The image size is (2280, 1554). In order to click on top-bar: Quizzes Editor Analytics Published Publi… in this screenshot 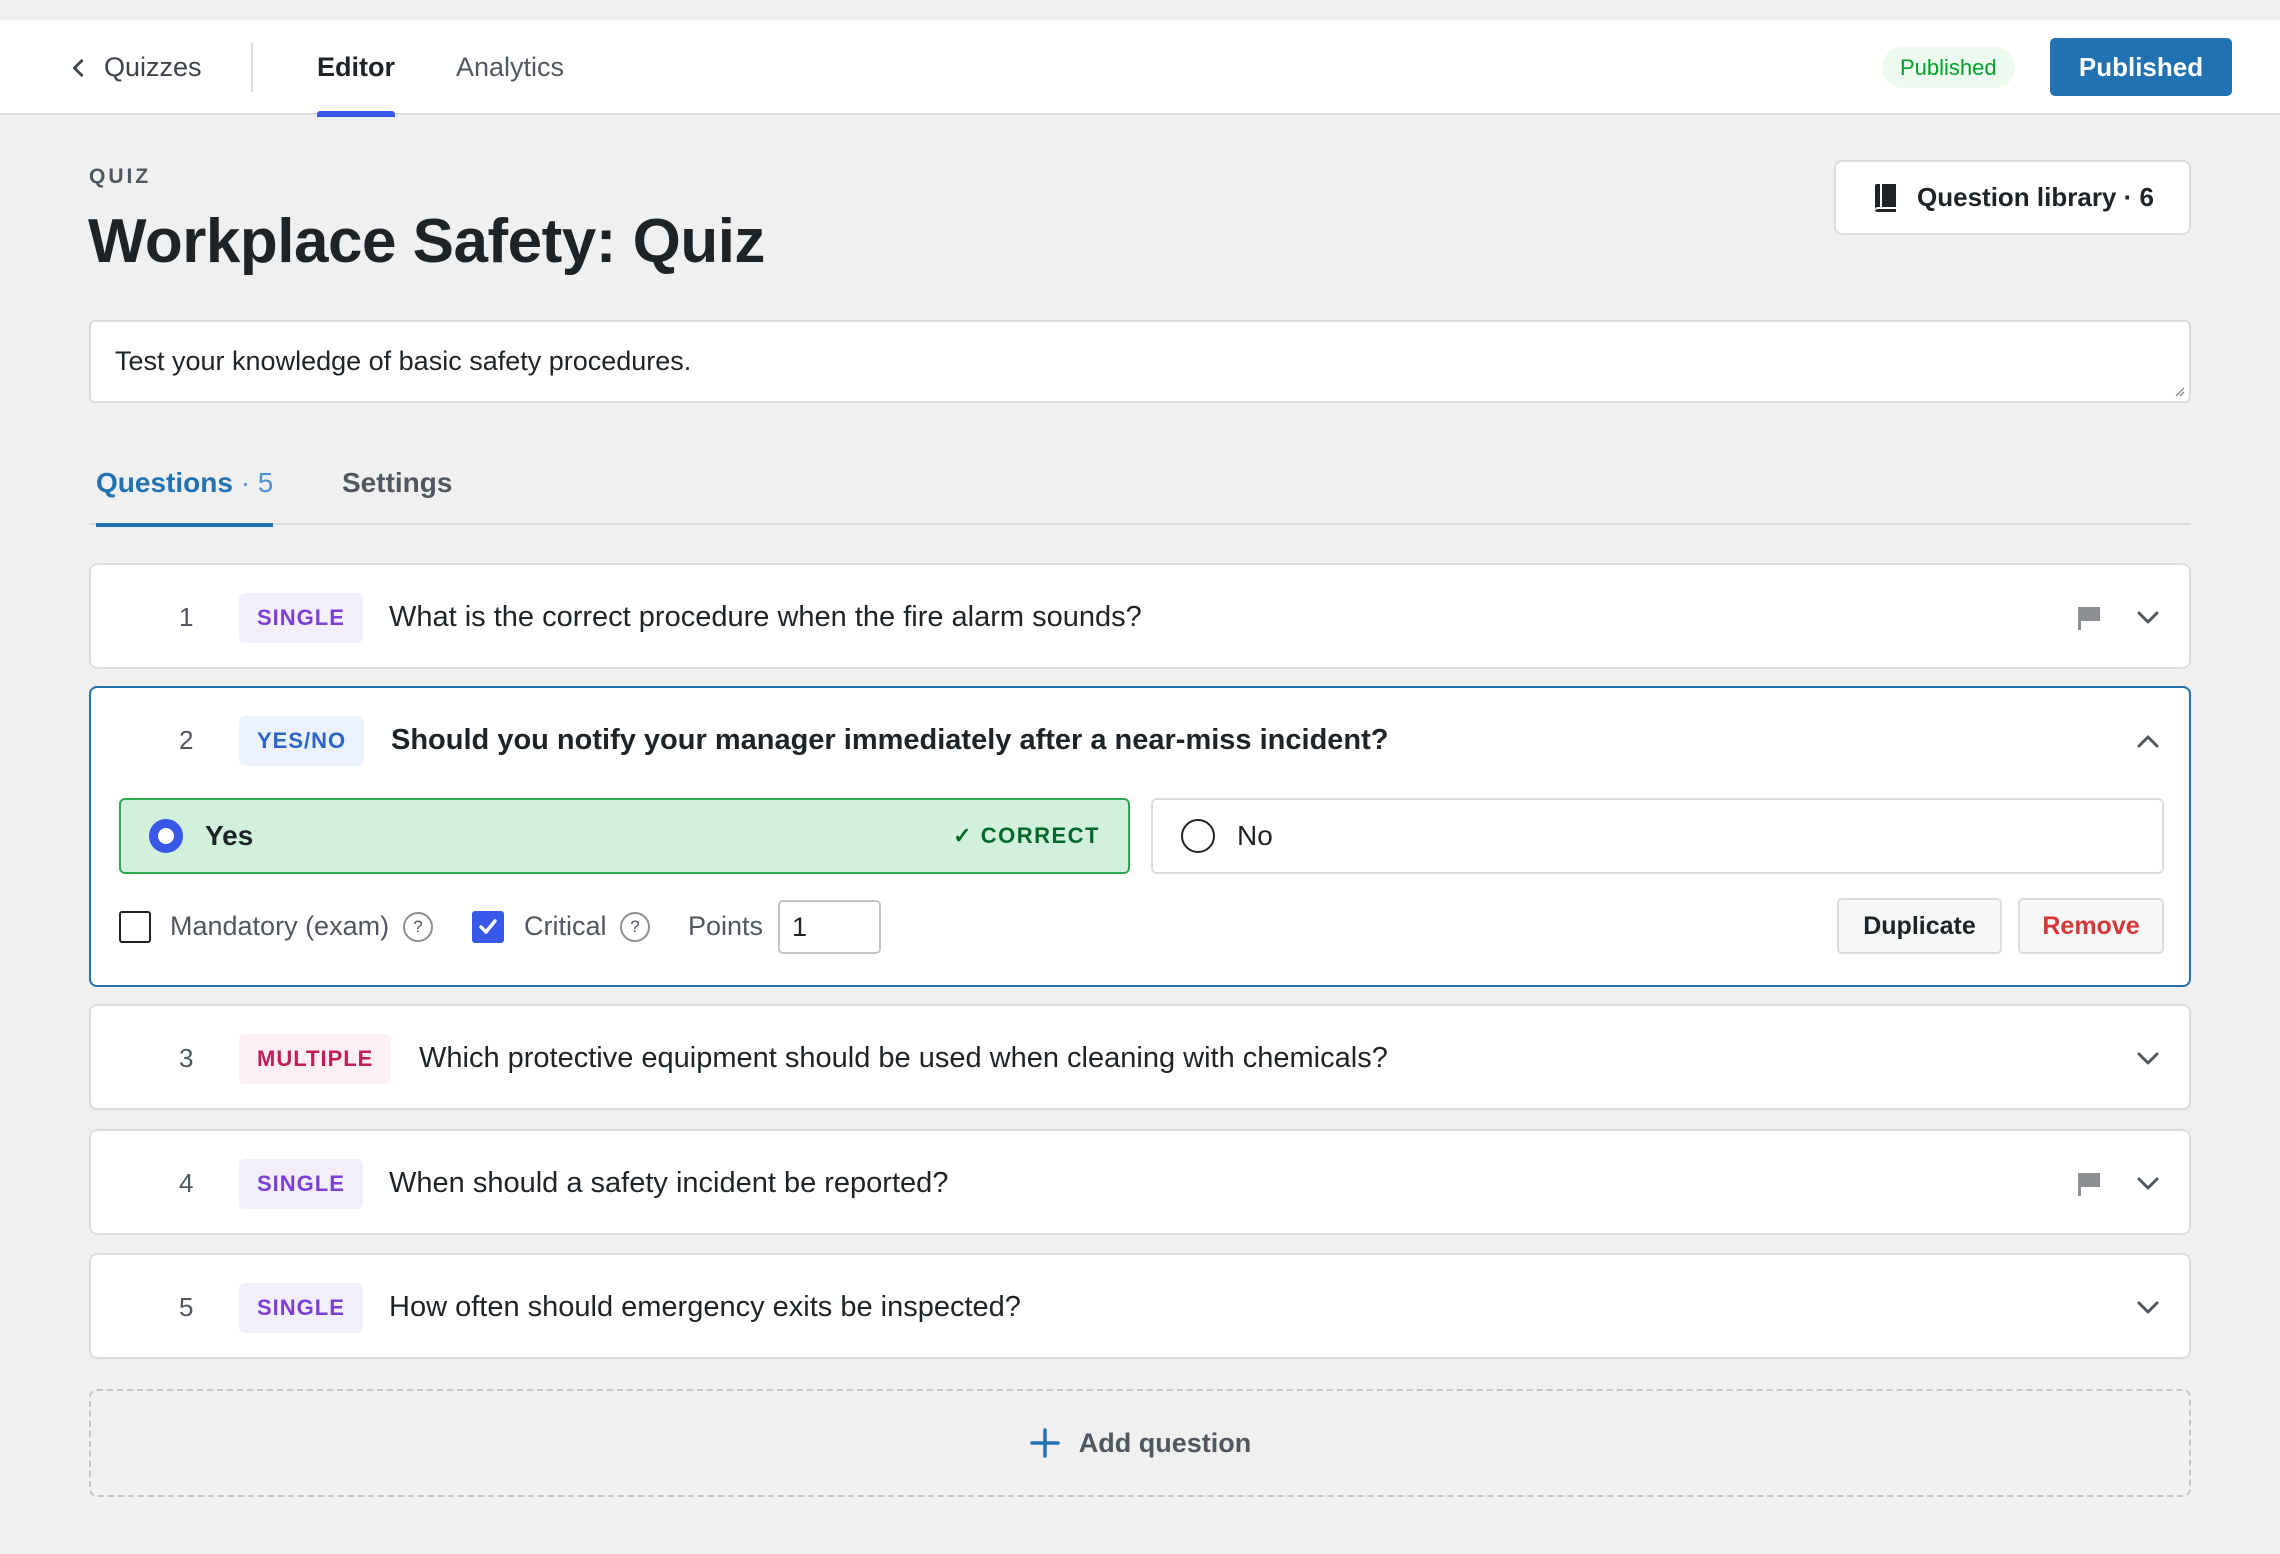, I will do `click(1140, 68)`.